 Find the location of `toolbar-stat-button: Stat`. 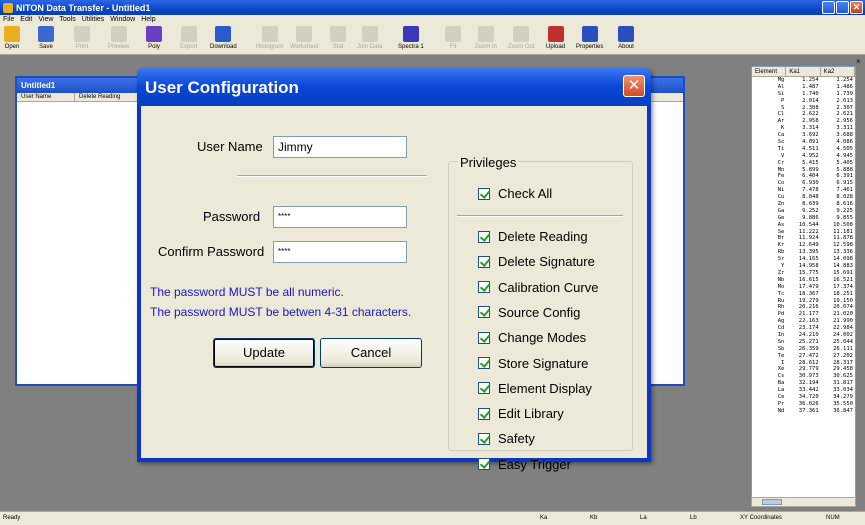

toolbar-stat-button: Stat is located at coordinates (338, 38).